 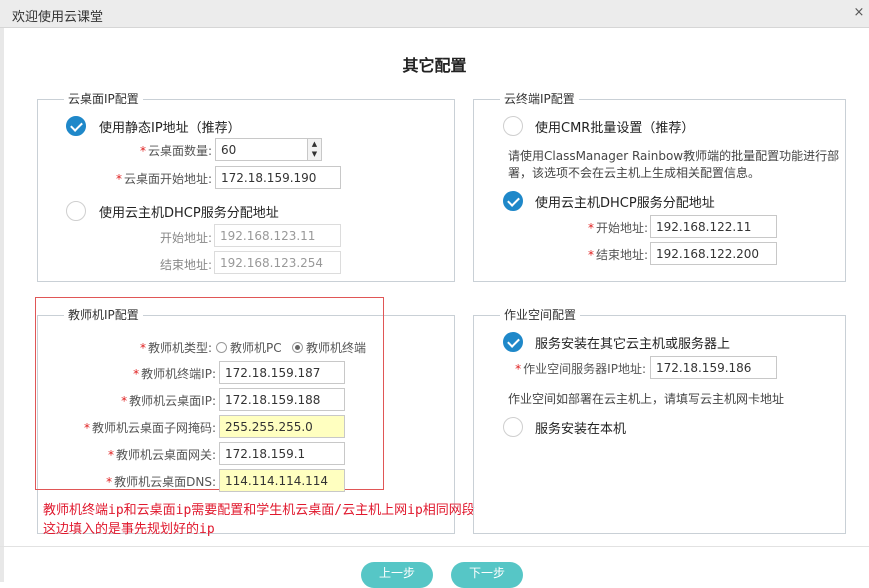 What do you see at coordinates (434, 65) in the screenshot?
I see `page-title: 其它配置` at bounding box center [434, 65].